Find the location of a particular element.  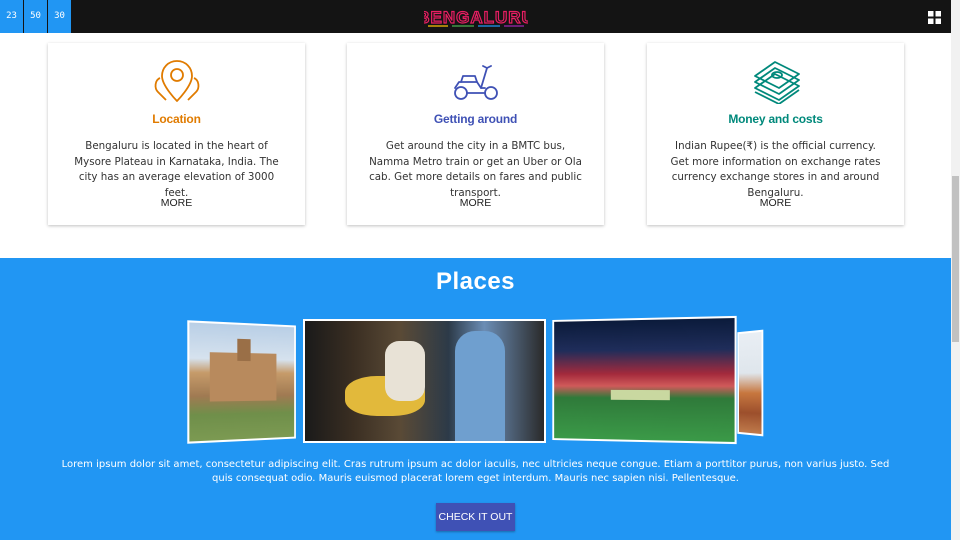

card-title: Getting around is located at coordinates (475, 119).